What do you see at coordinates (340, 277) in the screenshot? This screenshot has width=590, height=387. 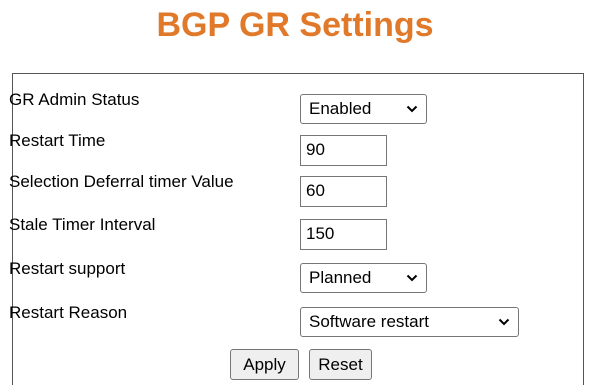 I see `restart-support-value: Planned` at bounding box center [340, 277].